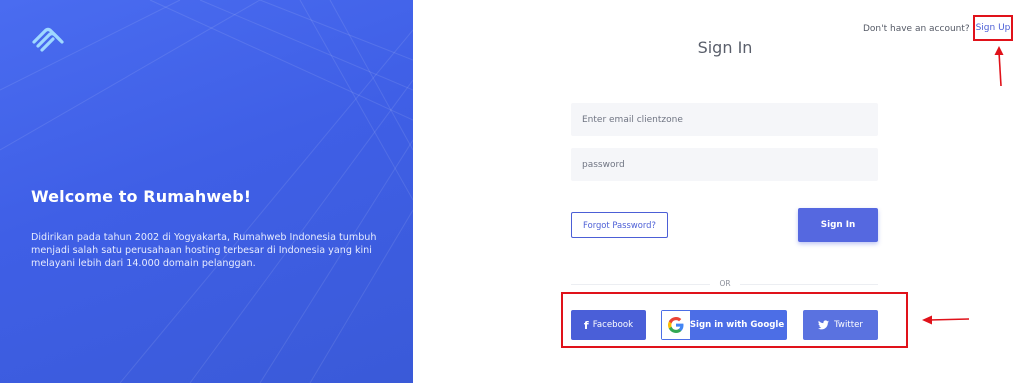 The image size is (1024, 383). I want to click on google-signin-button: Sign in with Google, so click(724, 325).